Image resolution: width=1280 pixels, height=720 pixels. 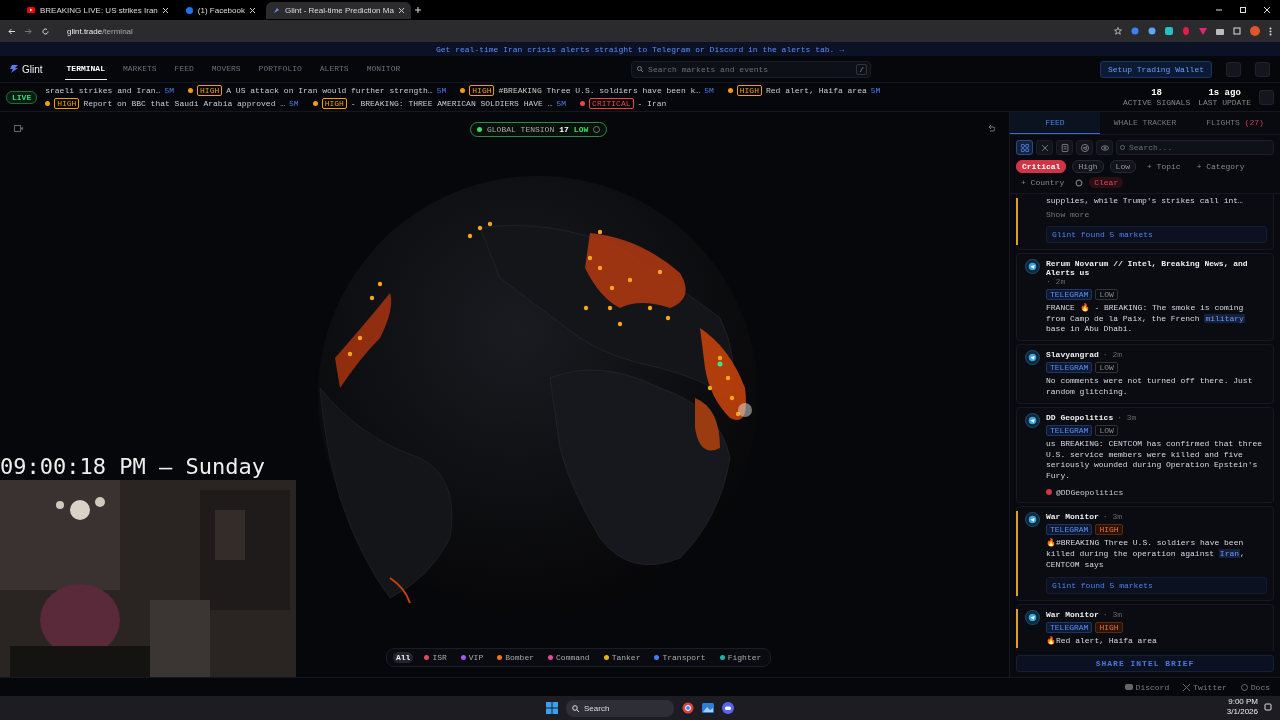 I want to click on panel-tab: FLIGHTS (27), so click(x=1235, y=123).